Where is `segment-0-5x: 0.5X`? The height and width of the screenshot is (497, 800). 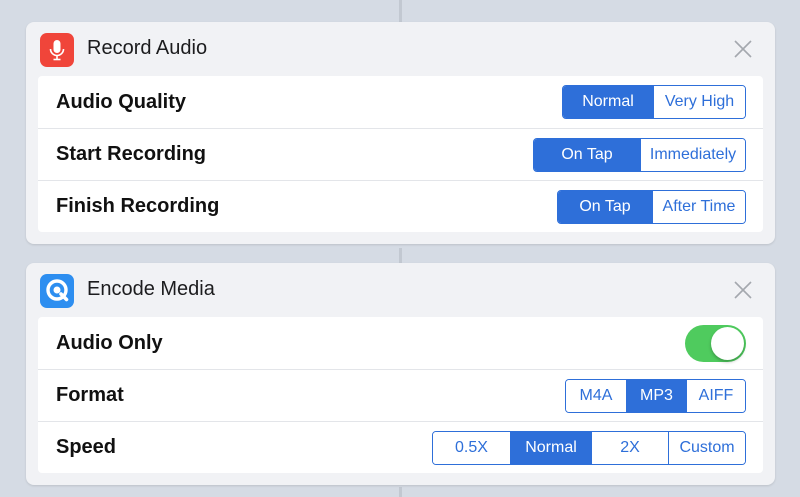 segment-0-5x: 0.5X is located at coordinates (471, 447).